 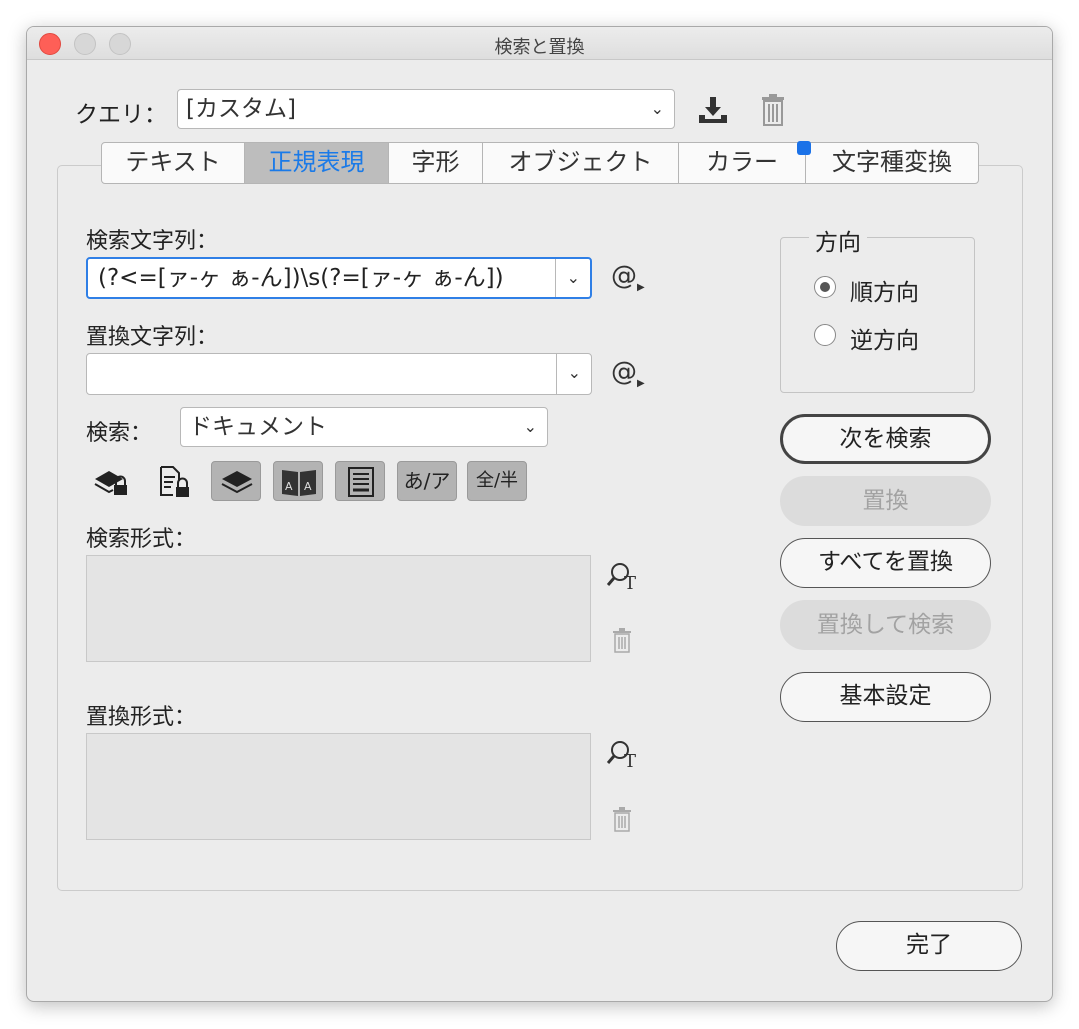 What do you see at coordinates (892, 163) in the screenshot?
I see `tab-transliterate: 文字種変換` at bounding box center [892, 163].